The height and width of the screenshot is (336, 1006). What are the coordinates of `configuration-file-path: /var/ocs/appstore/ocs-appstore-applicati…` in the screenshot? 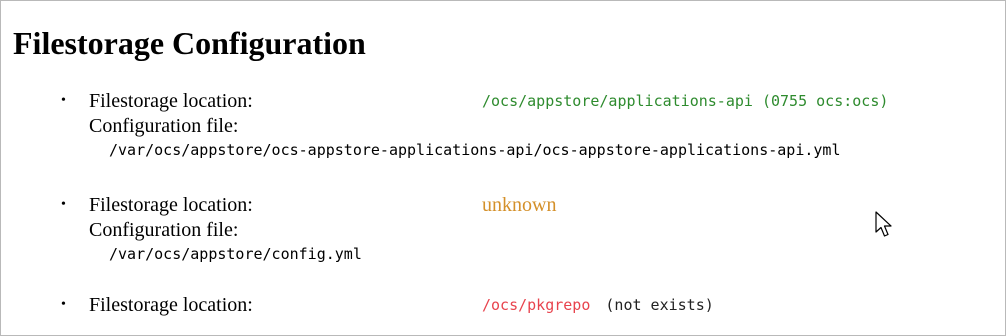 It's located at (475, 150).